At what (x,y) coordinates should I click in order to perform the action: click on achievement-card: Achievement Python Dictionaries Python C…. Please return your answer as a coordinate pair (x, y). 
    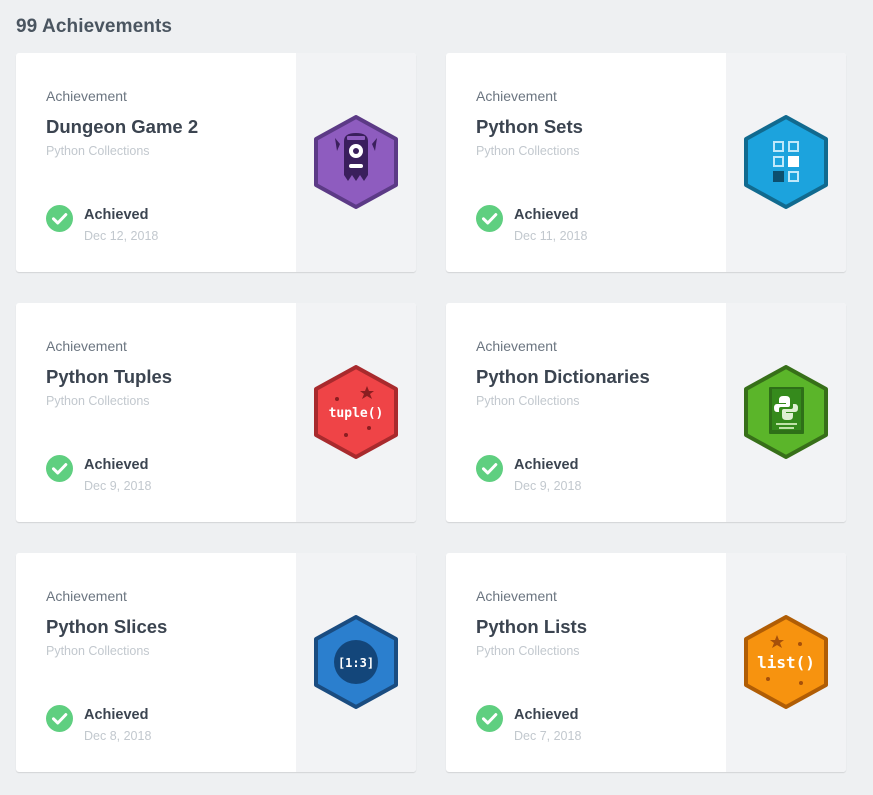
    Looking at the image, I should click on (646, 412).